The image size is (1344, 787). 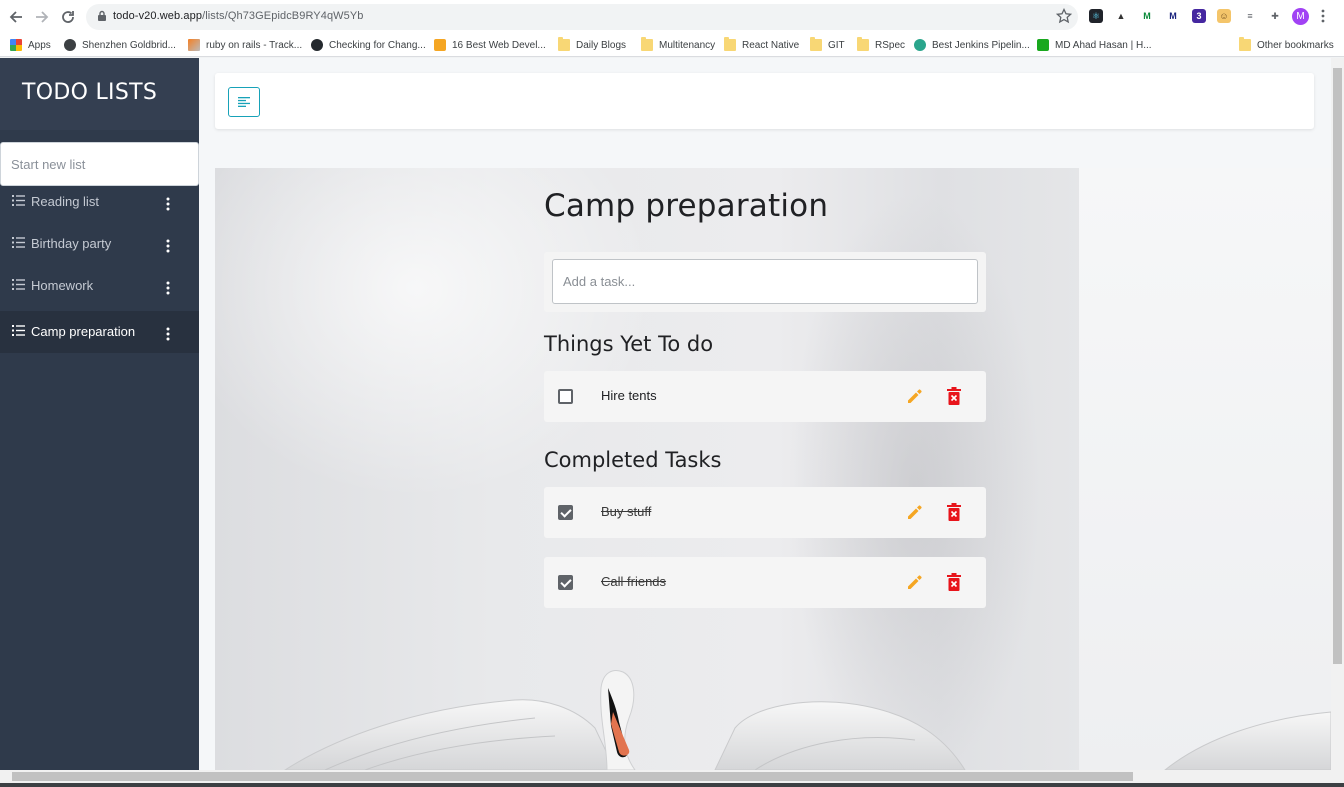 I want to click on puzzle-extensions-icon: ✚, so click(x=1275, y=16).